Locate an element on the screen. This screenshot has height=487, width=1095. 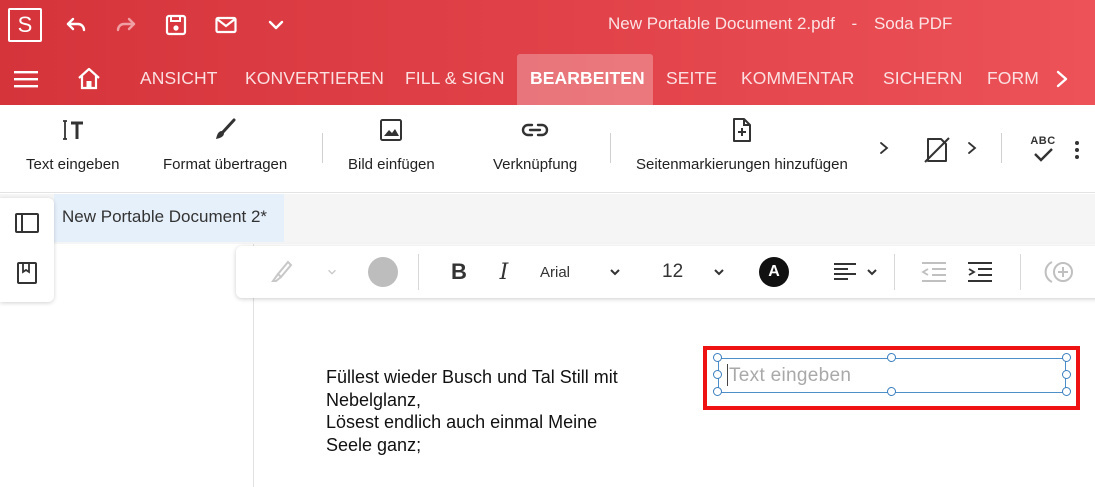
home-icon is located at coordinates (89, 79).